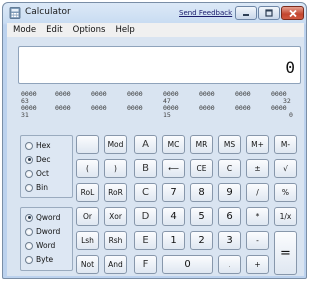 The image size is (320, 281). What do you see at coordinates (87, 264) in the screenshot?
I see `not-button: Not` at bounding box center [87, 264].